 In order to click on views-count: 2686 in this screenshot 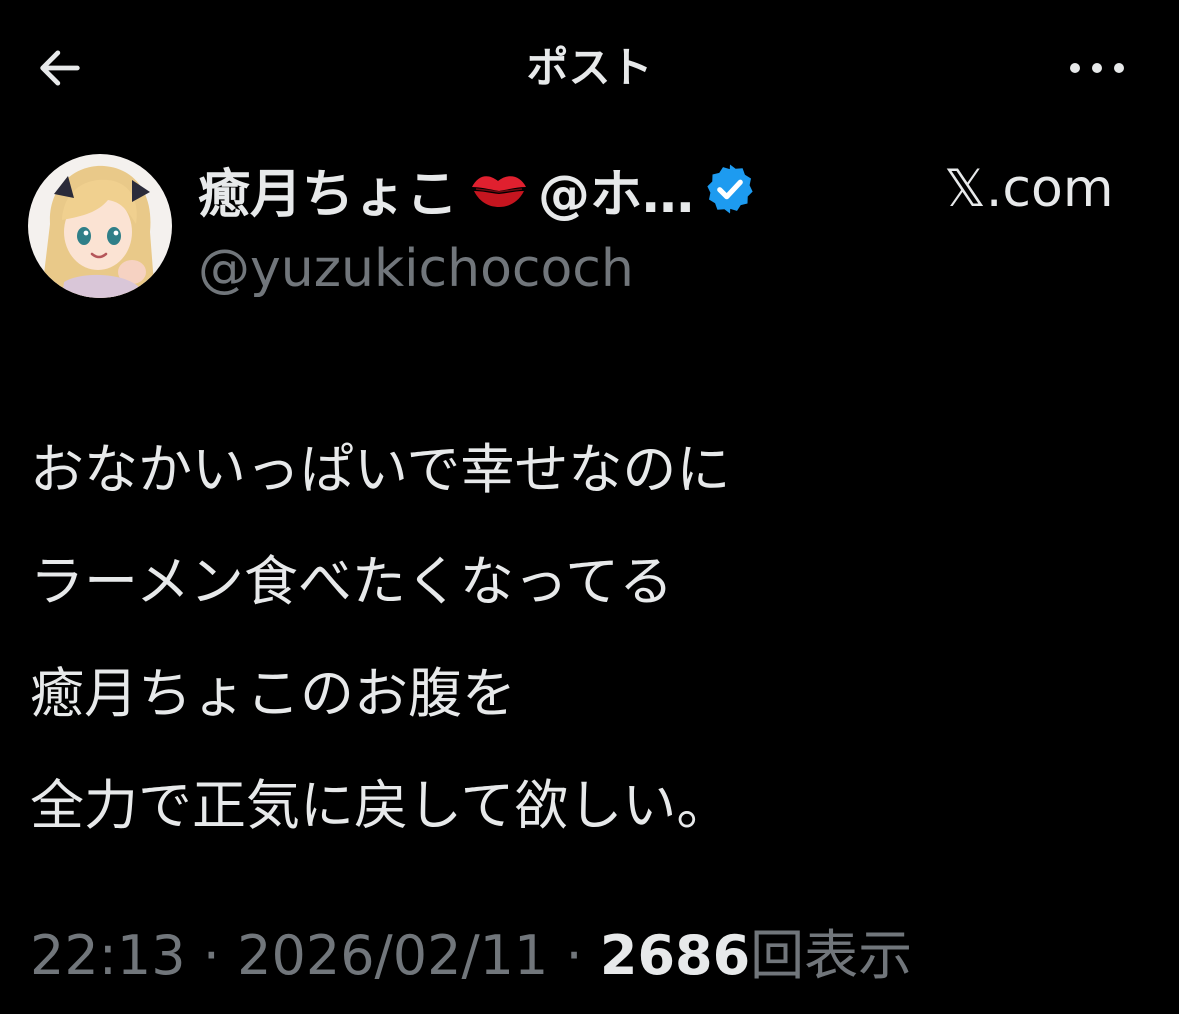, I will do `click(675, 955)`.